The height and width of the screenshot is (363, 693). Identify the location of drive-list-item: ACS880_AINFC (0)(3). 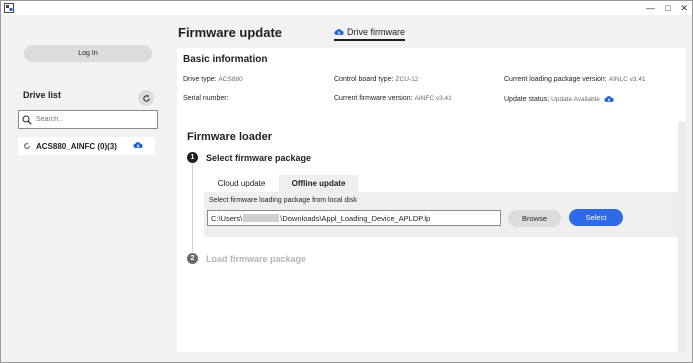
(86, 146).